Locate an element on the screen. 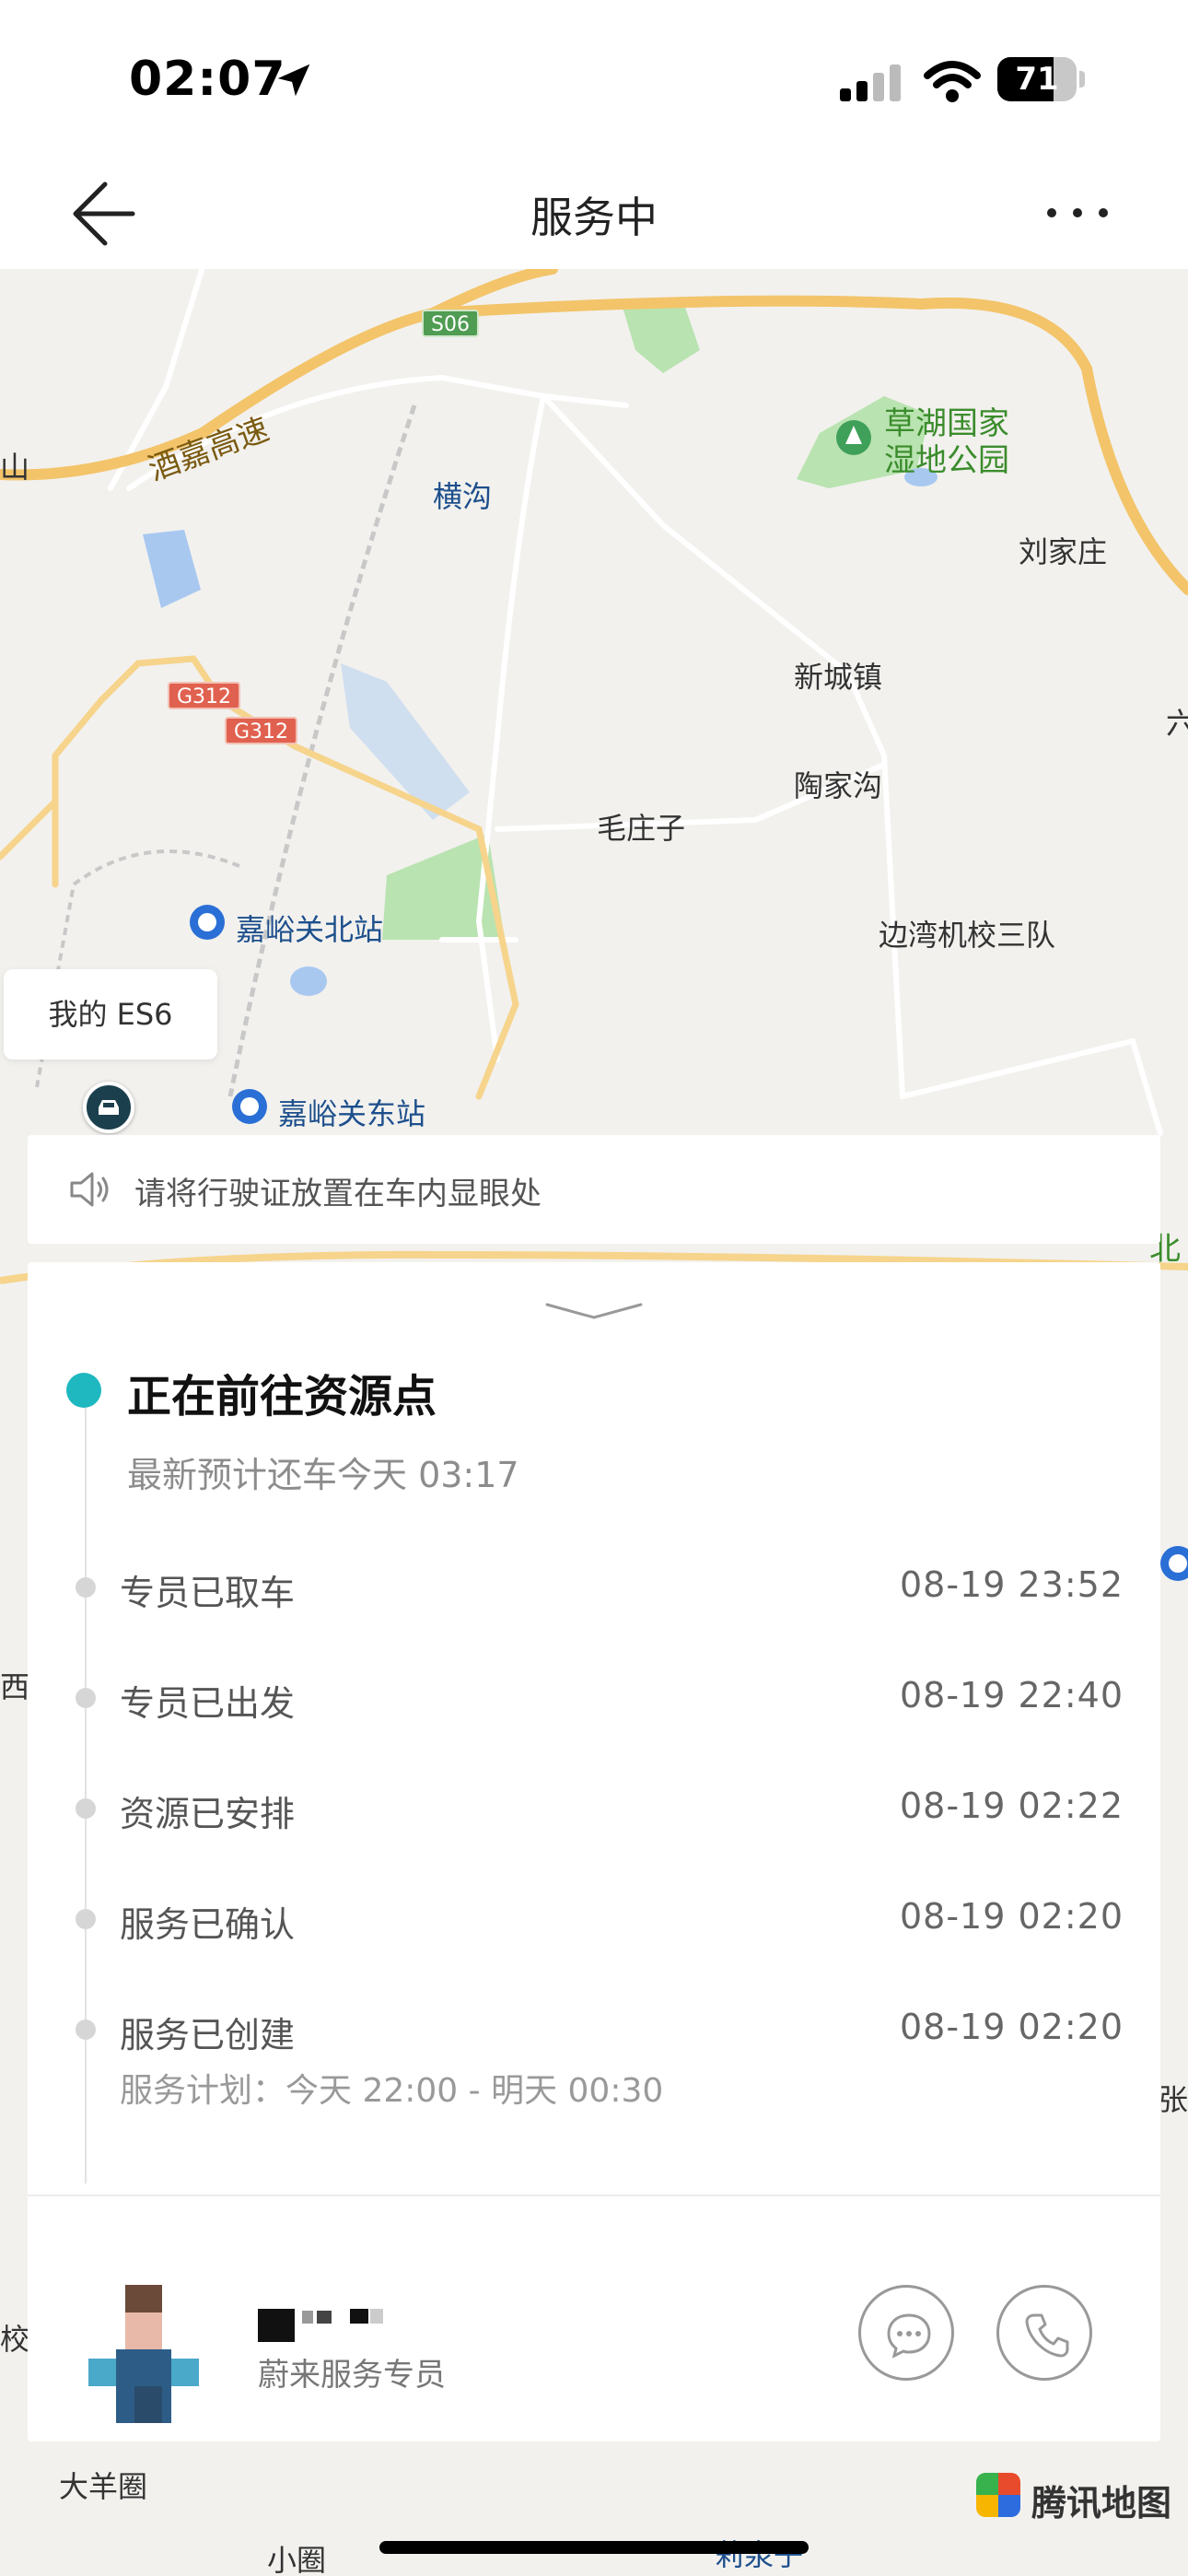 The height and width of the screenshot is (2576, 1188). step-time: 08-19 23:52 is located at coordinates (1011, 1584).